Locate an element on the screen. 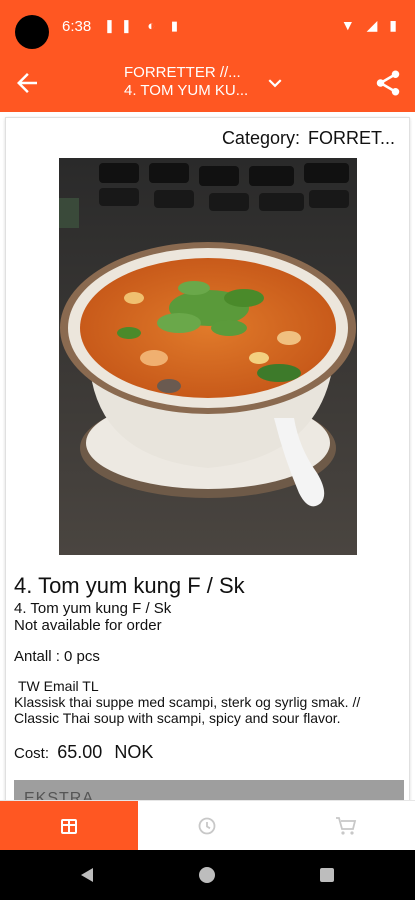  status-notification-icons: ❚❚ ◐ ▮ is located at coordinates (144, 26).